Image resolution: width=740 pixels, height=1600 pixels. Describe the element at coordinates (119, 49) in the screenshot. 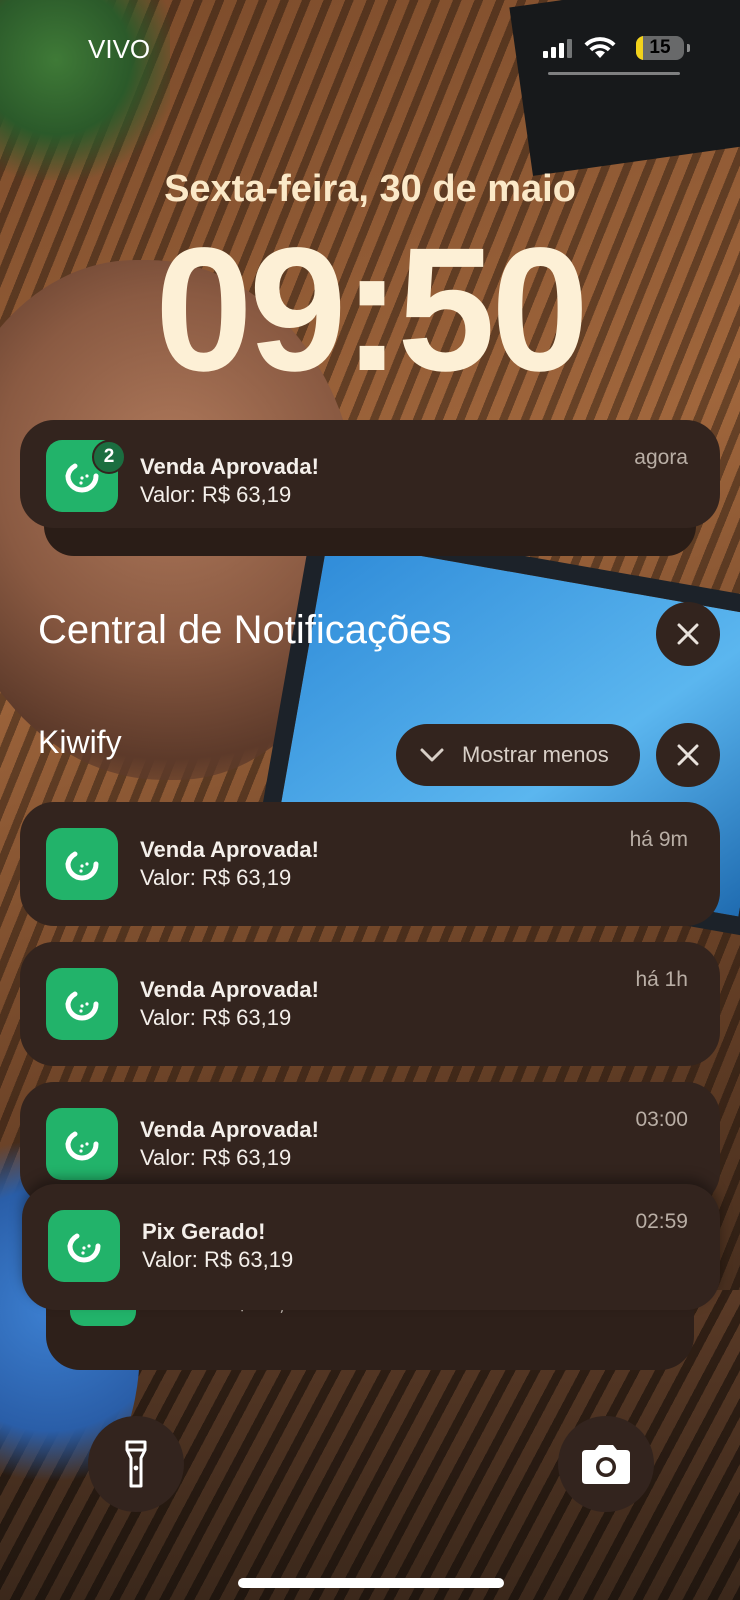

I see `carrier-name: VIVO` at that location.